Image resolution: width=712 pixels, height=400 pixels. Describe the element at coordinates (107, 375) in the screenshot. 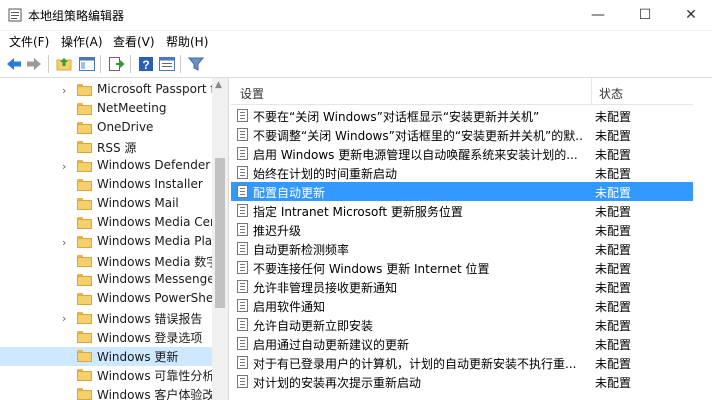

I see `tree-item: Windows 可靠性分析` at that location.